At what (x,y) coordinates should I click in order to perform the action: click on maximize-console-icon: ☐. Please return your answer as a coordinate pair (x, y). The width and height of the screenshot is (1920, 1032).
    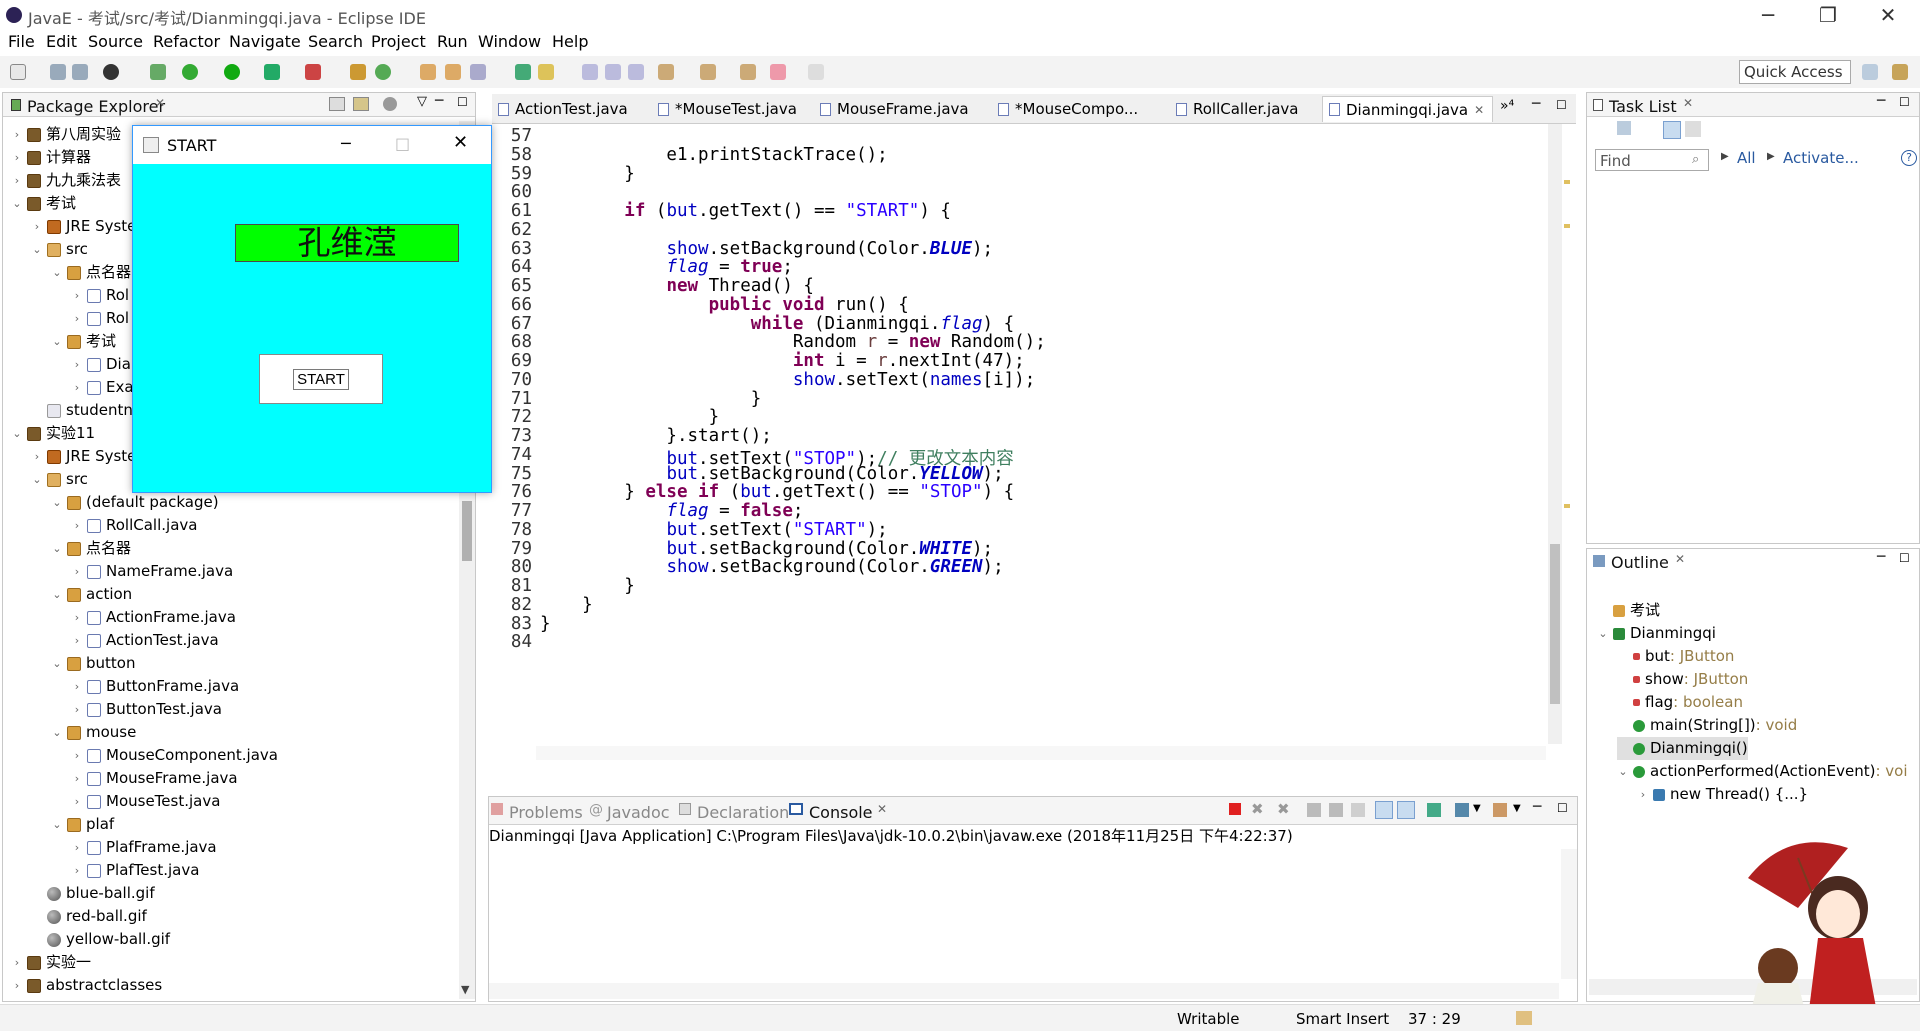
    Looking at the image, I should click on (1562, 808).